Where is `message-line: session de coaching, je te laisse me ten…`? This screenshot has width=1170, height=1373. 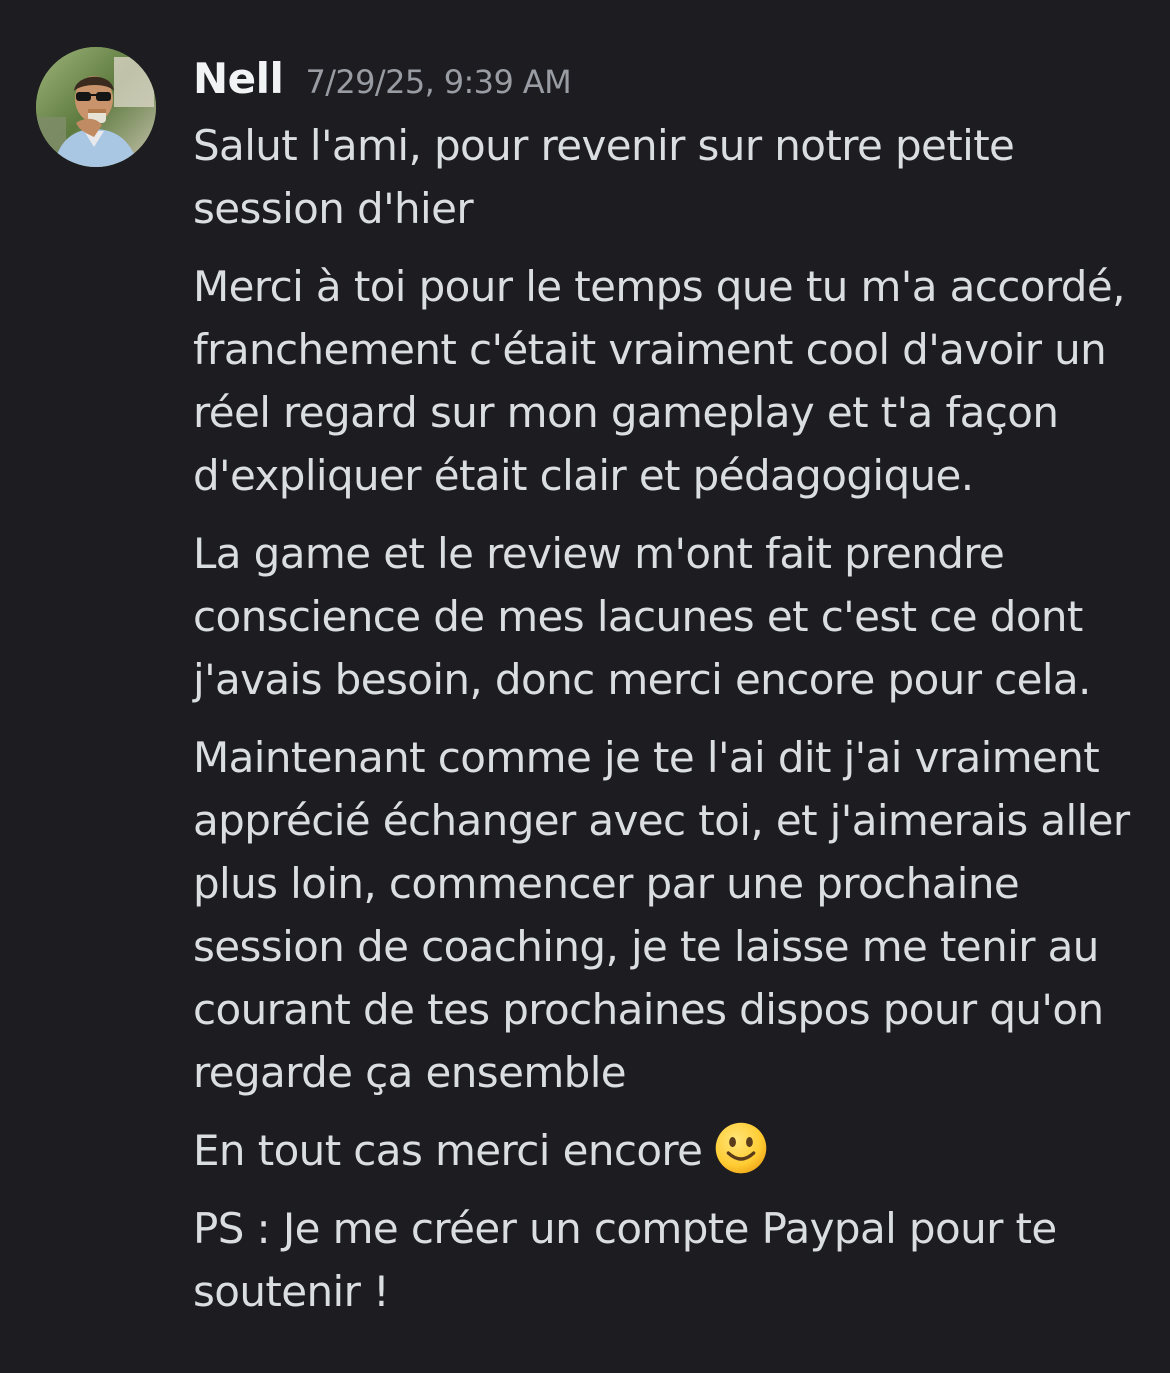
message-line: session de coaching, je te laisse me ten… is located at coordinates (646, 946).